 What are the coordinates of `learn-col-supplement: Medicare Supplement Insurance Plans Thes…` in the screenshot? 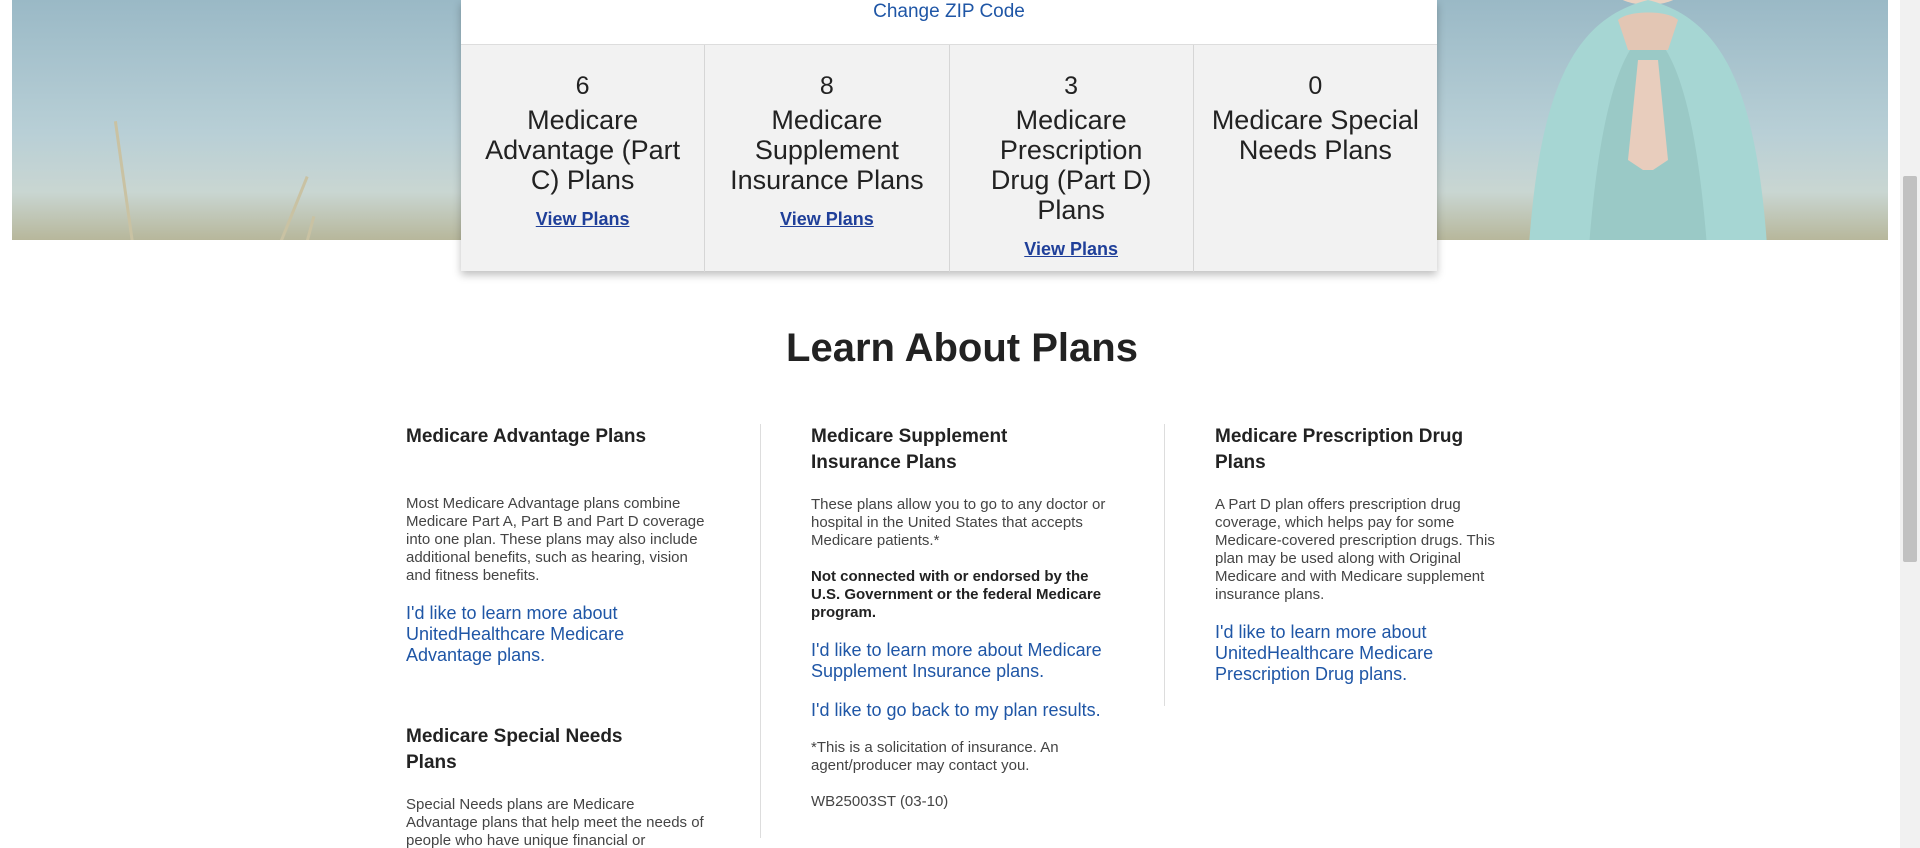 It's located at (961, 617).